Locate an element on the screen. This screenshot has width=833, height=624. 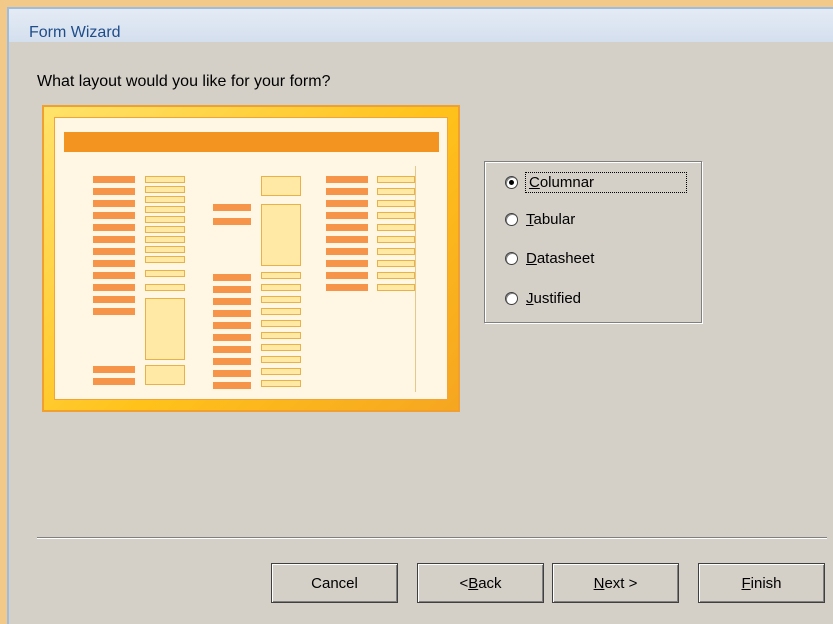
cancel-button: Cancel is located at coordinates (334, 583).